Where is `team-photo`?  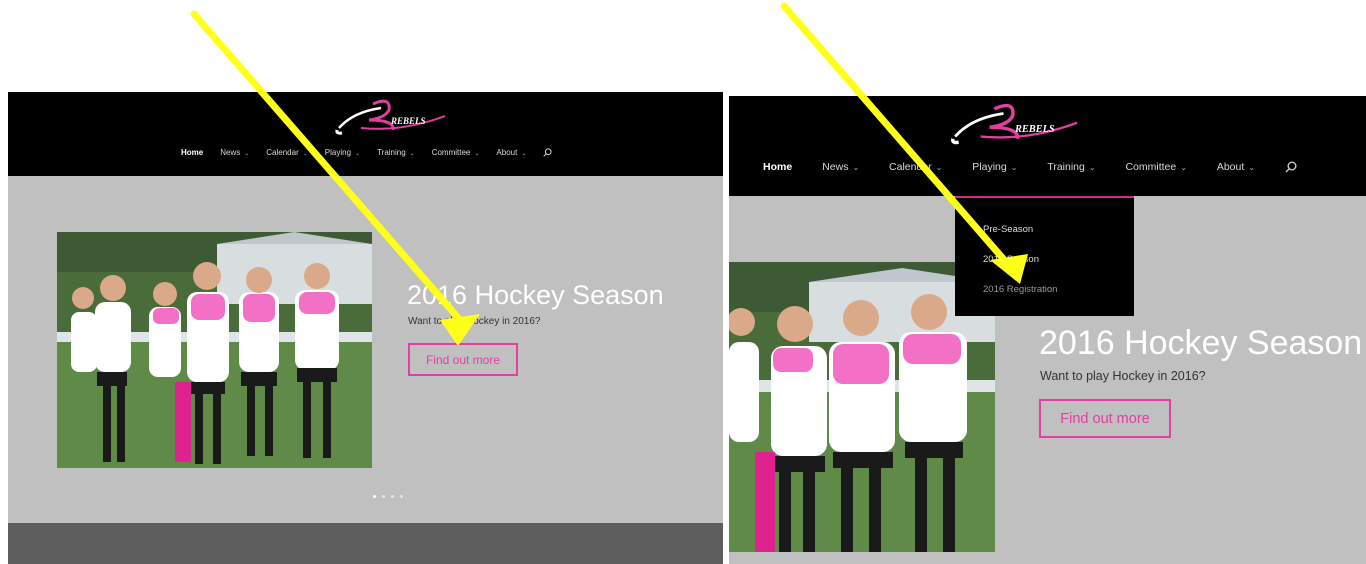 team-photo is located at coordinates (214, 350).